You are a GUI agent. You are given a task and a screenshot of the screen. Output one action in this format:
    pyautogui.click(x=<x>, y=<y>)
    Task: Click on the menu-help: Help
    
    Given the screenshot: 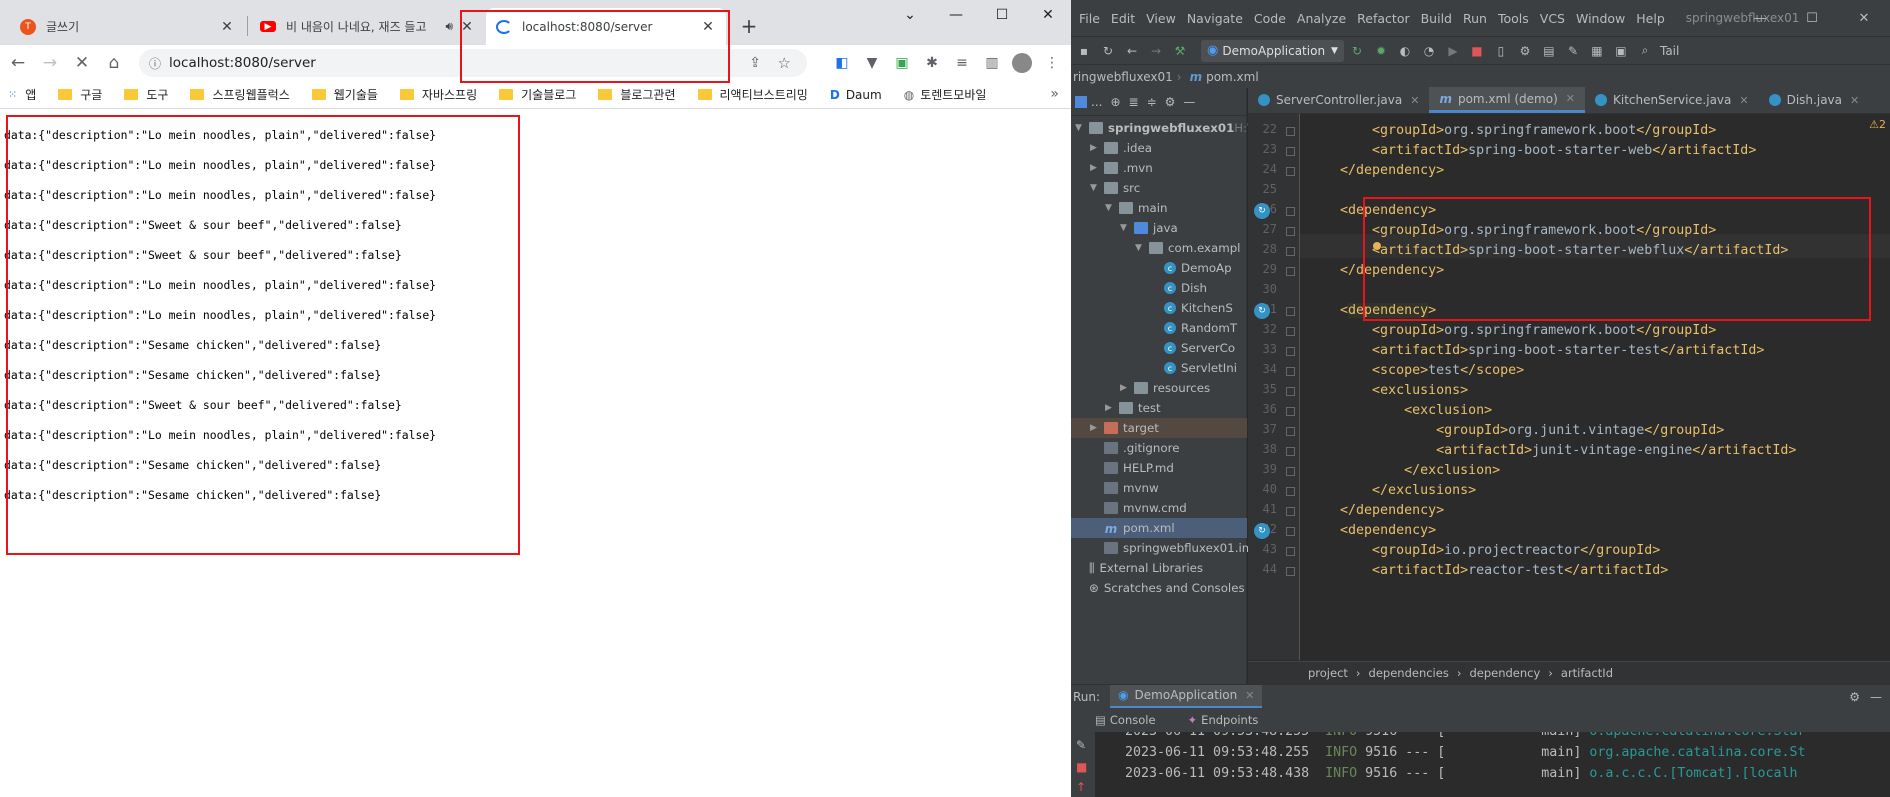 What is the action you would take?
    pyautogui.click(x=1650, y=18)
    